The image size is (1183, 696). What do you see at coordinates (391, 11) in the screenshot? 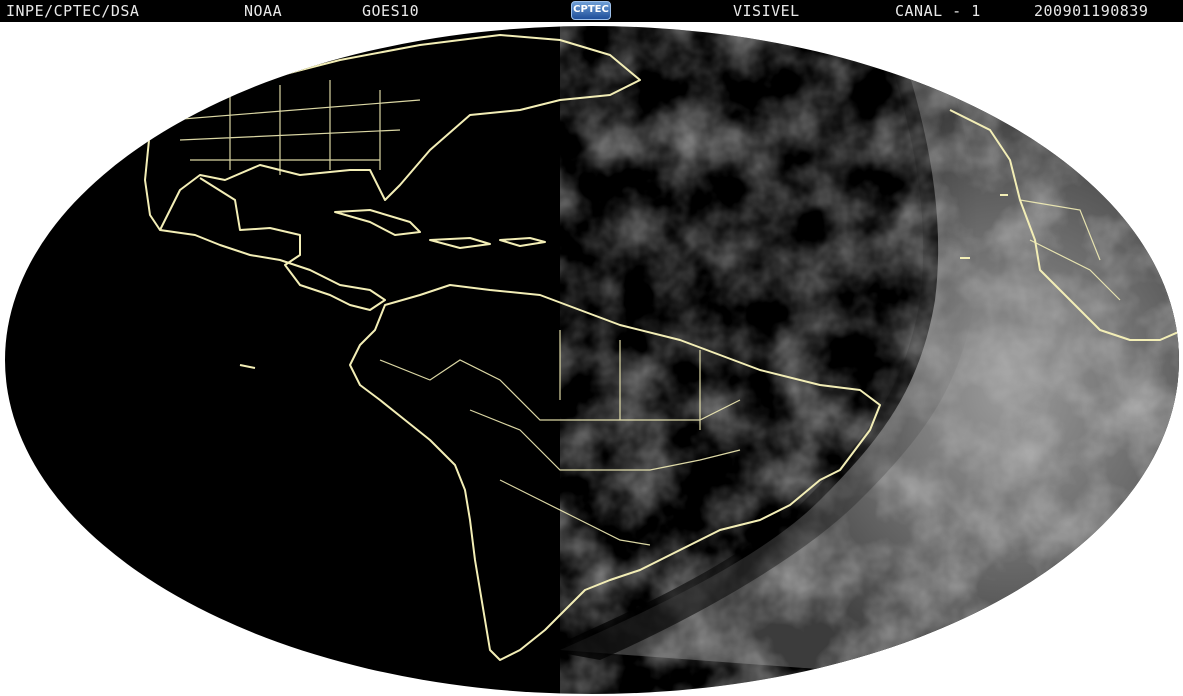
I see `satellite-label: GOES10` at bounding box center [391, 11].